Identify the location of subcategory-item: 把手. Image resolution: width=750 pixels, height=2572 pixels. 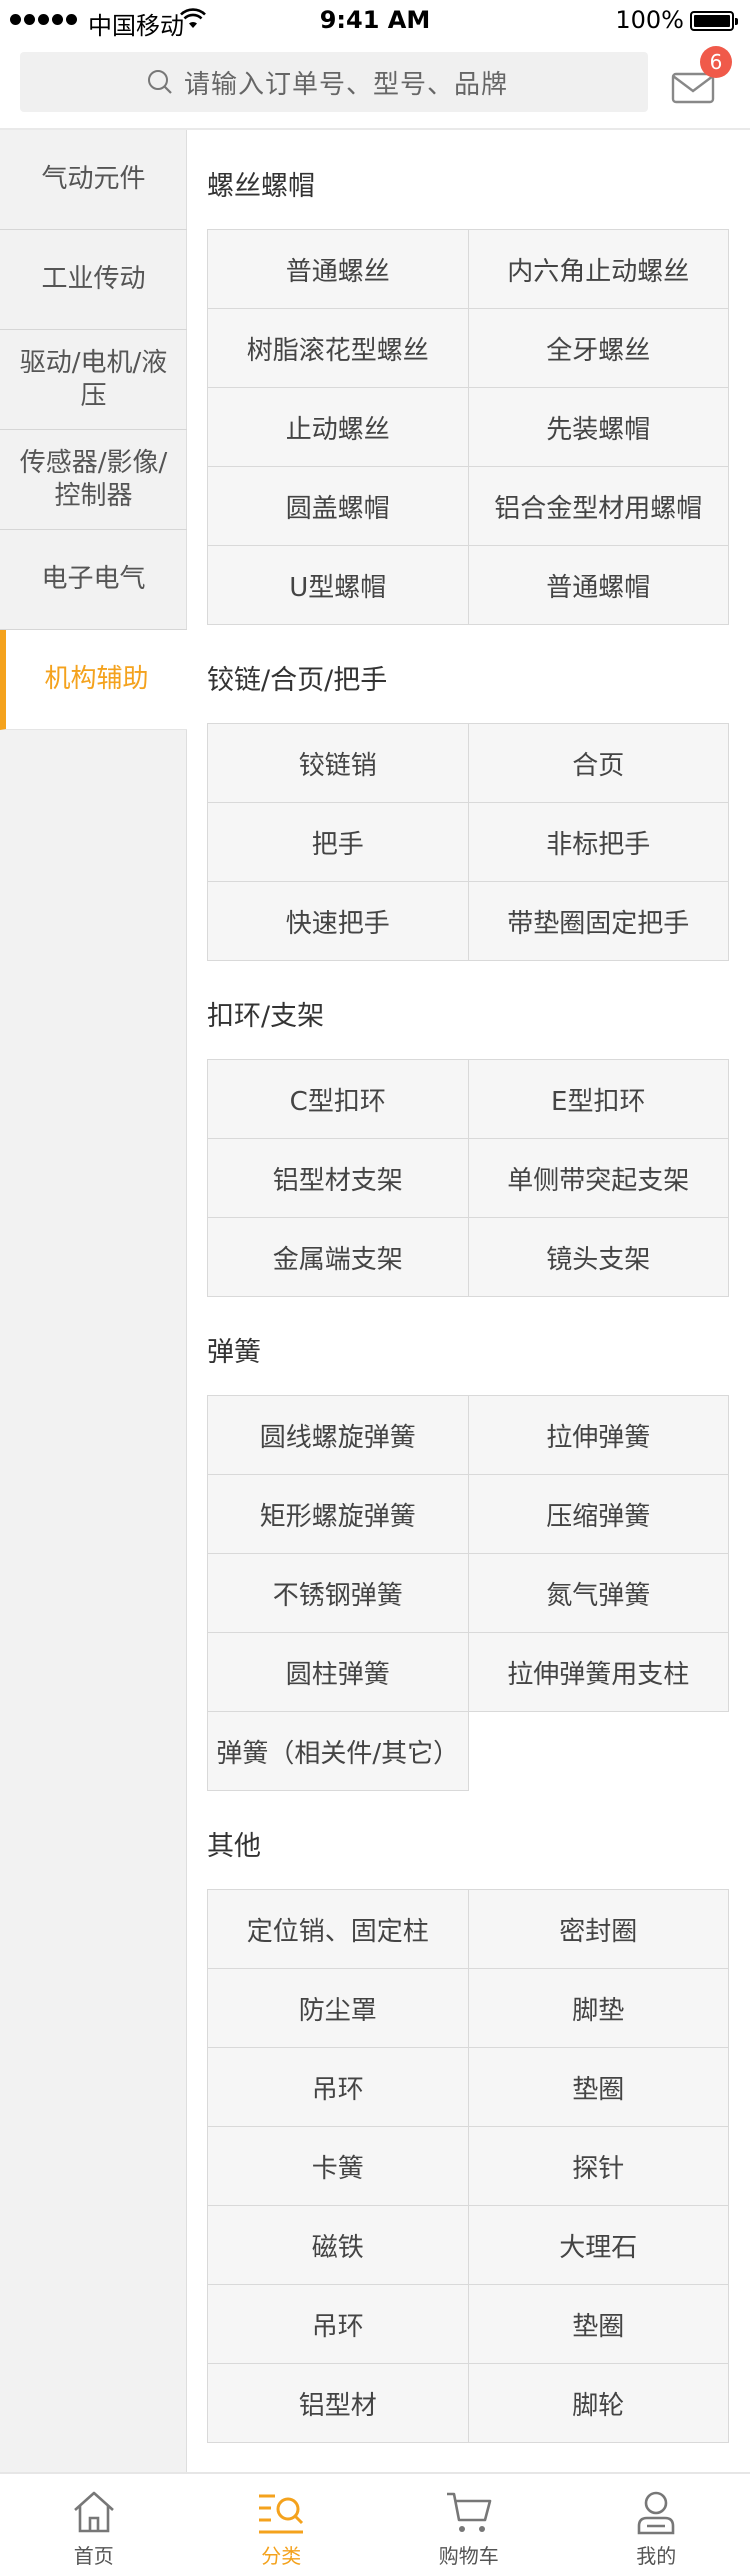
(338, 842).